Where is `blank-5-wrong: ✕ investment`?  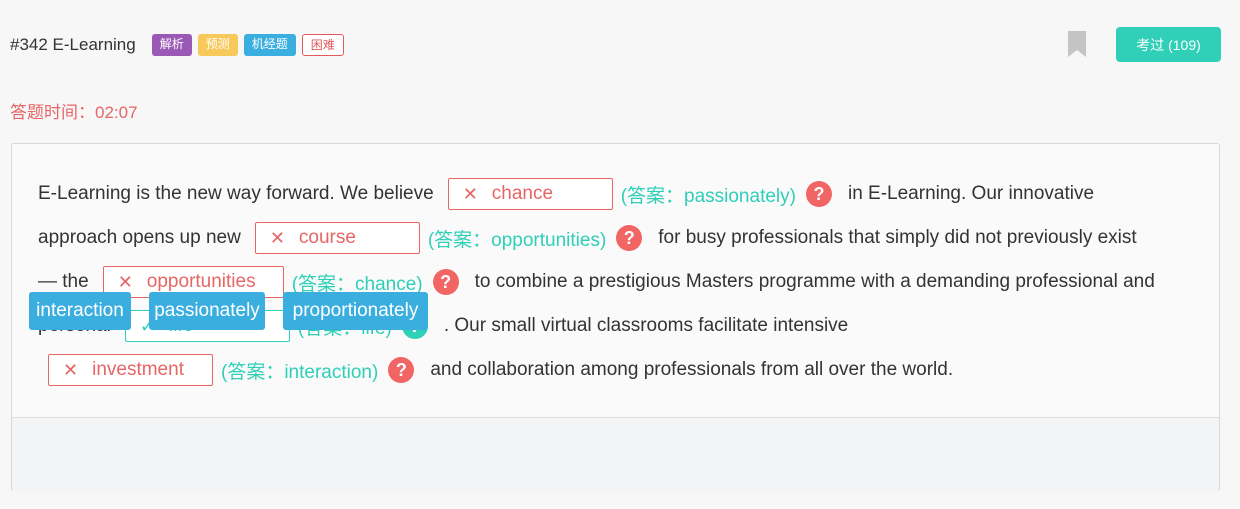
blank-5-wrong: ✕ investment is located at coordinates (130, 370).